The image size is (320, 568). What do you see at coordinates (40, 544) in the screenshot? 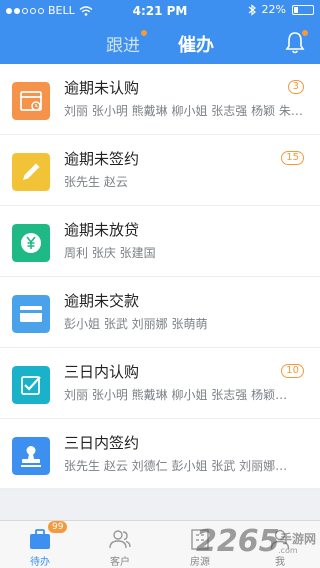
I see `tabbar-item-todo: 99 待办` at bounding box center [40, 544].